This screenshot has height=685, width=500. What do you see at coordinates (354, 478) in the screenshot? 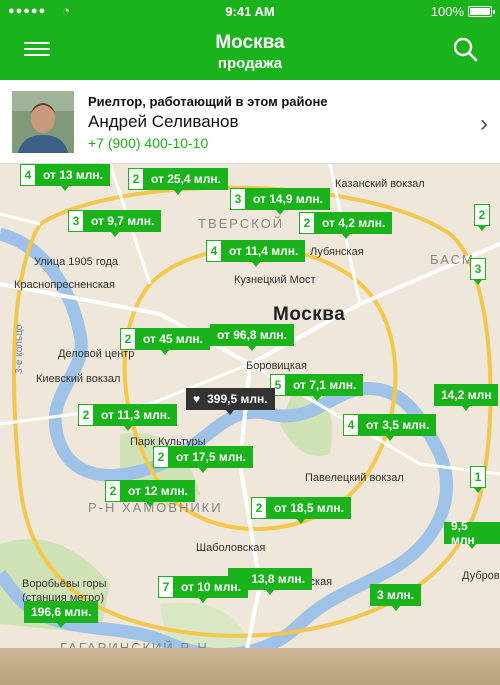
I see `map-label: Павелецкий вокзал` at bounding box center [354, 478].